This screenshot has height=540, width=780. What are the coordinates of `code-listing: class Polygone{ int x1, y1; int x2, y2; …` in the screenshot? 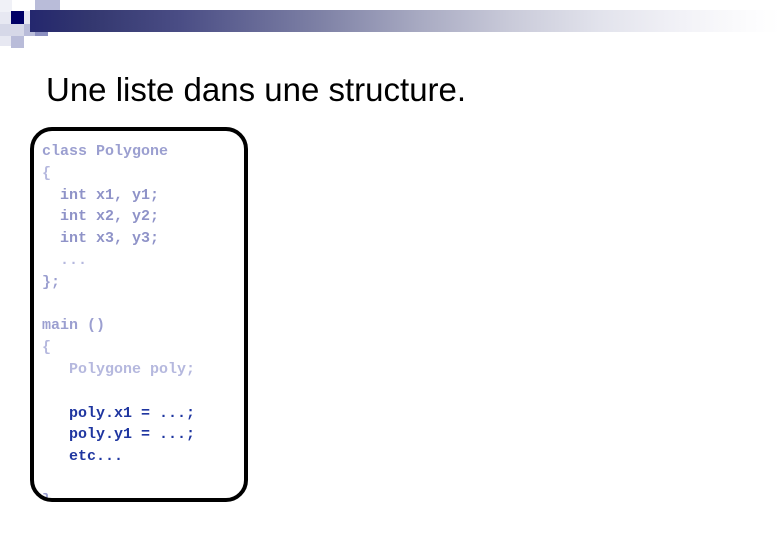 It's located at (119, 321).